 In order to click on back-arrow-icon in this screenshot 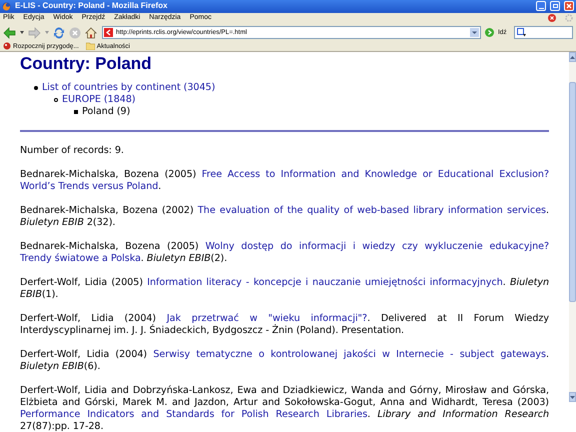, I will do `click(9, 32)`.